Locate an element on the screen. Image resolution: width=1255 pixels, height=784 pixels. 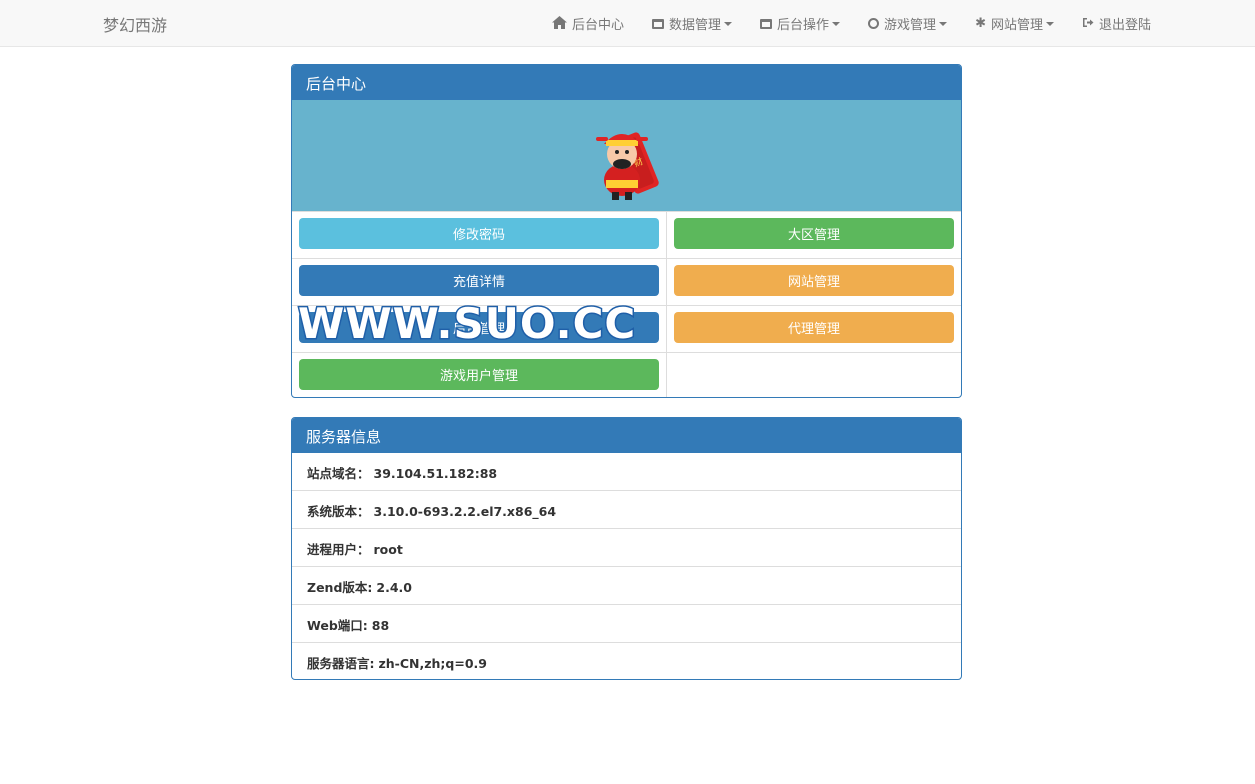
site-management-button: 网站管理 is located at coordinates (814, 280).